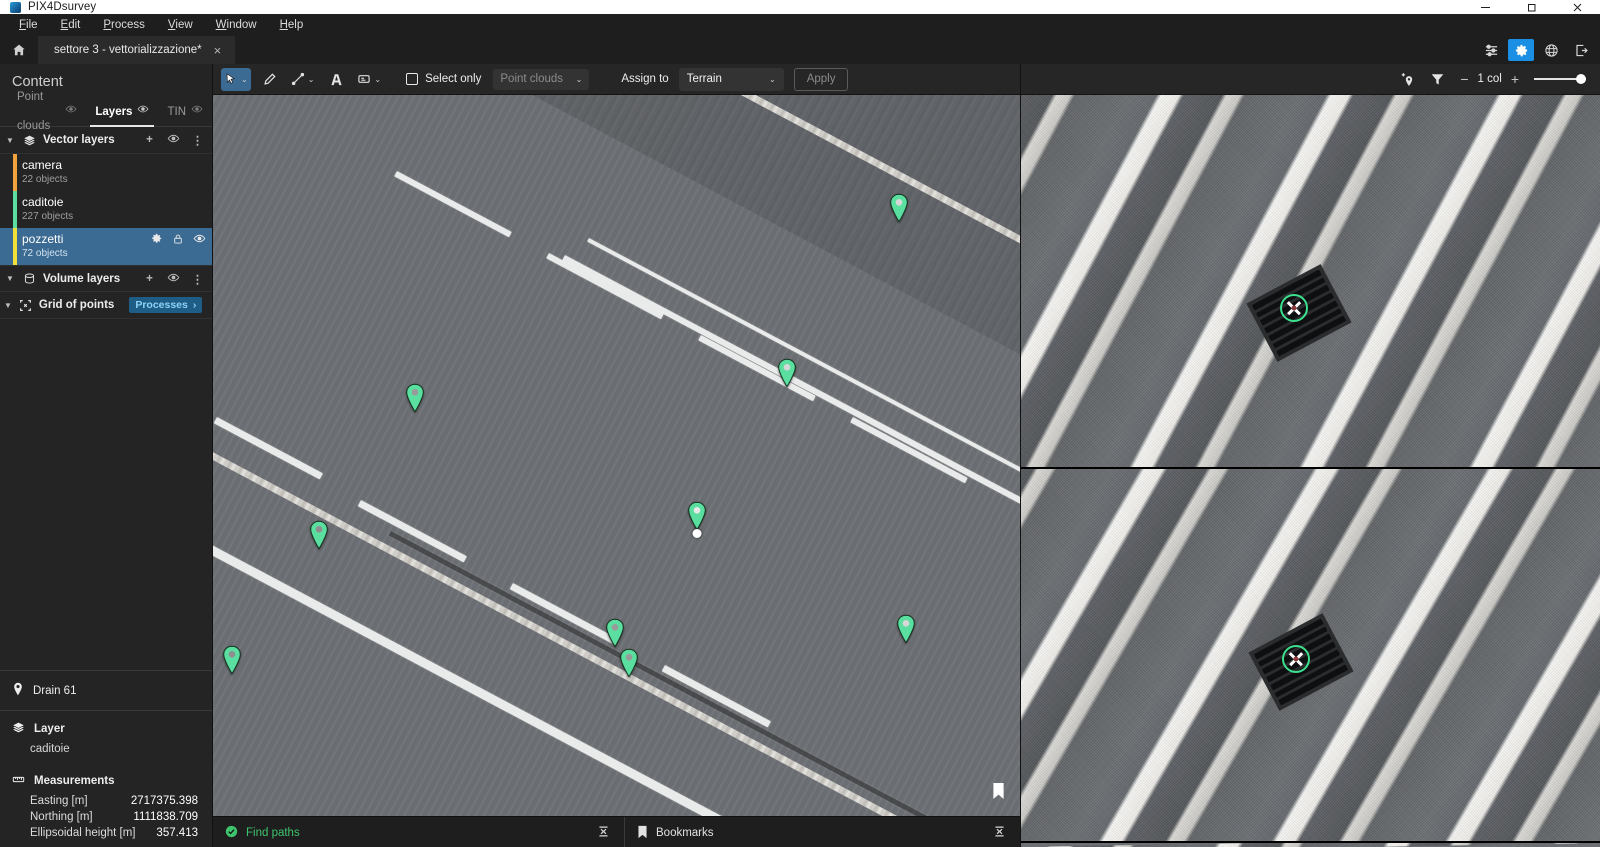  I want to click on measurement-label: Northing [m], so click(61, 817).